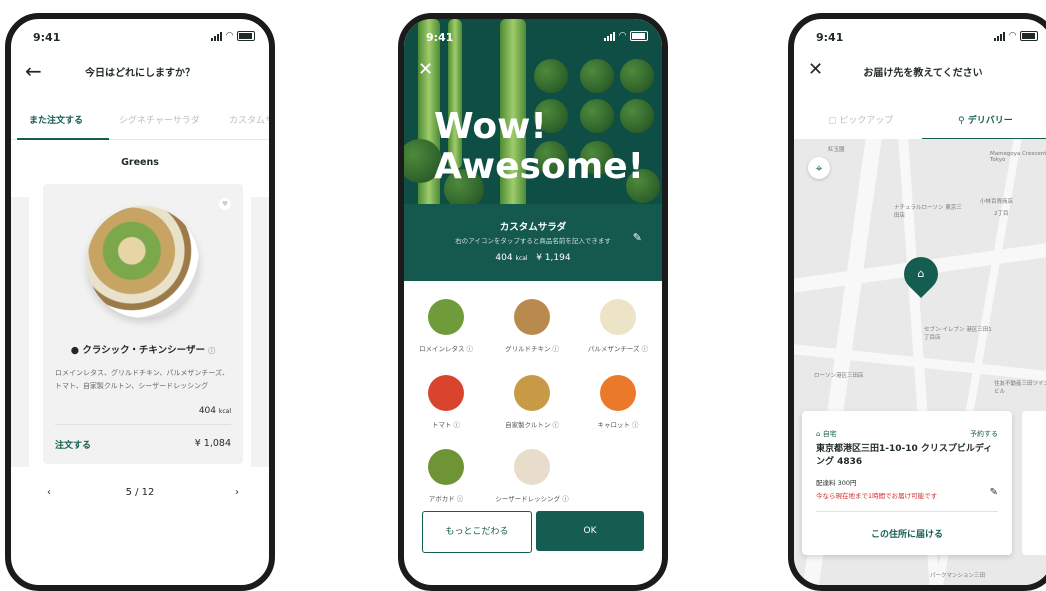 This screenshot has height=591, width=1046. I want to click on delivery-fee: 配達料 300円, so click(836, 483).